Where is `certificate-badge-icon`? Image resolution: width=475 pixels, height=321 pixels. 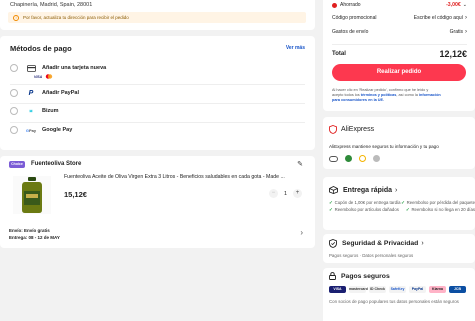 certificate-badge-icon is located at coordinates (333, 158).